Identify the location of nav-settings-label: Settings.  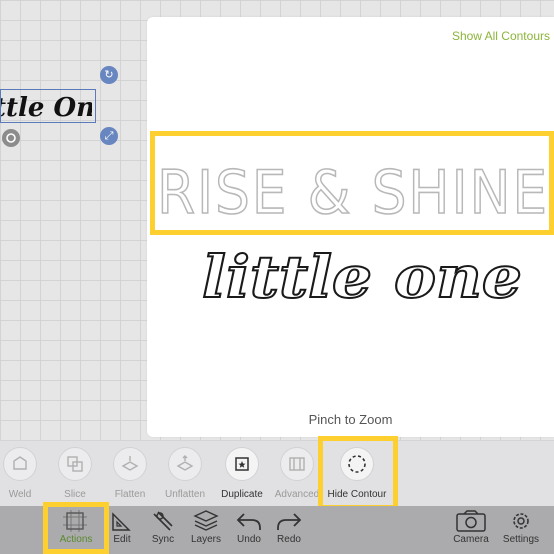
(521, 539).